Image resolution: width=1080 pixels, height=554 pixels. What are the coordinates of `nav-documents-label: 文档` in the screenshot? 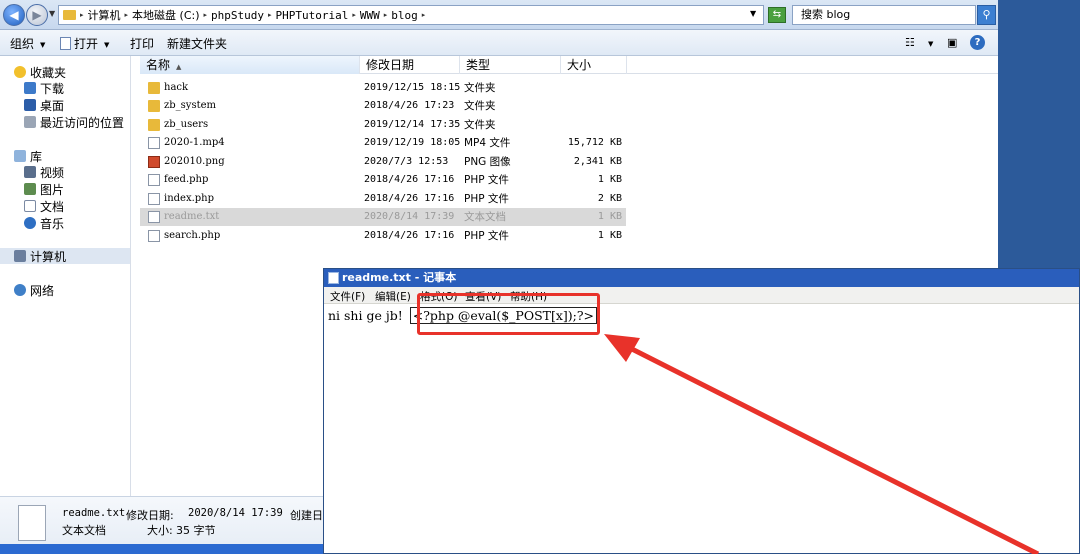 It's located at (52, 206).